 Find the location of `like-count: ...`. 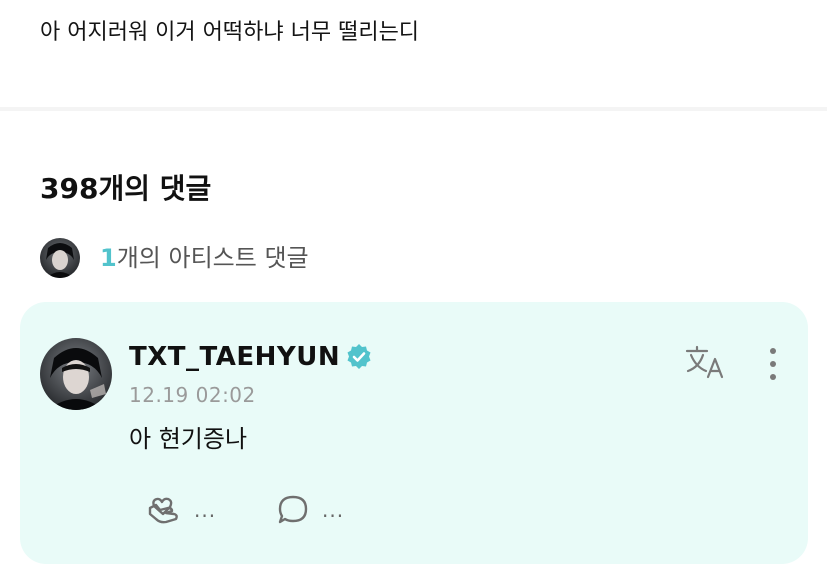

like-count: ... is located at coordinates (205, 510).